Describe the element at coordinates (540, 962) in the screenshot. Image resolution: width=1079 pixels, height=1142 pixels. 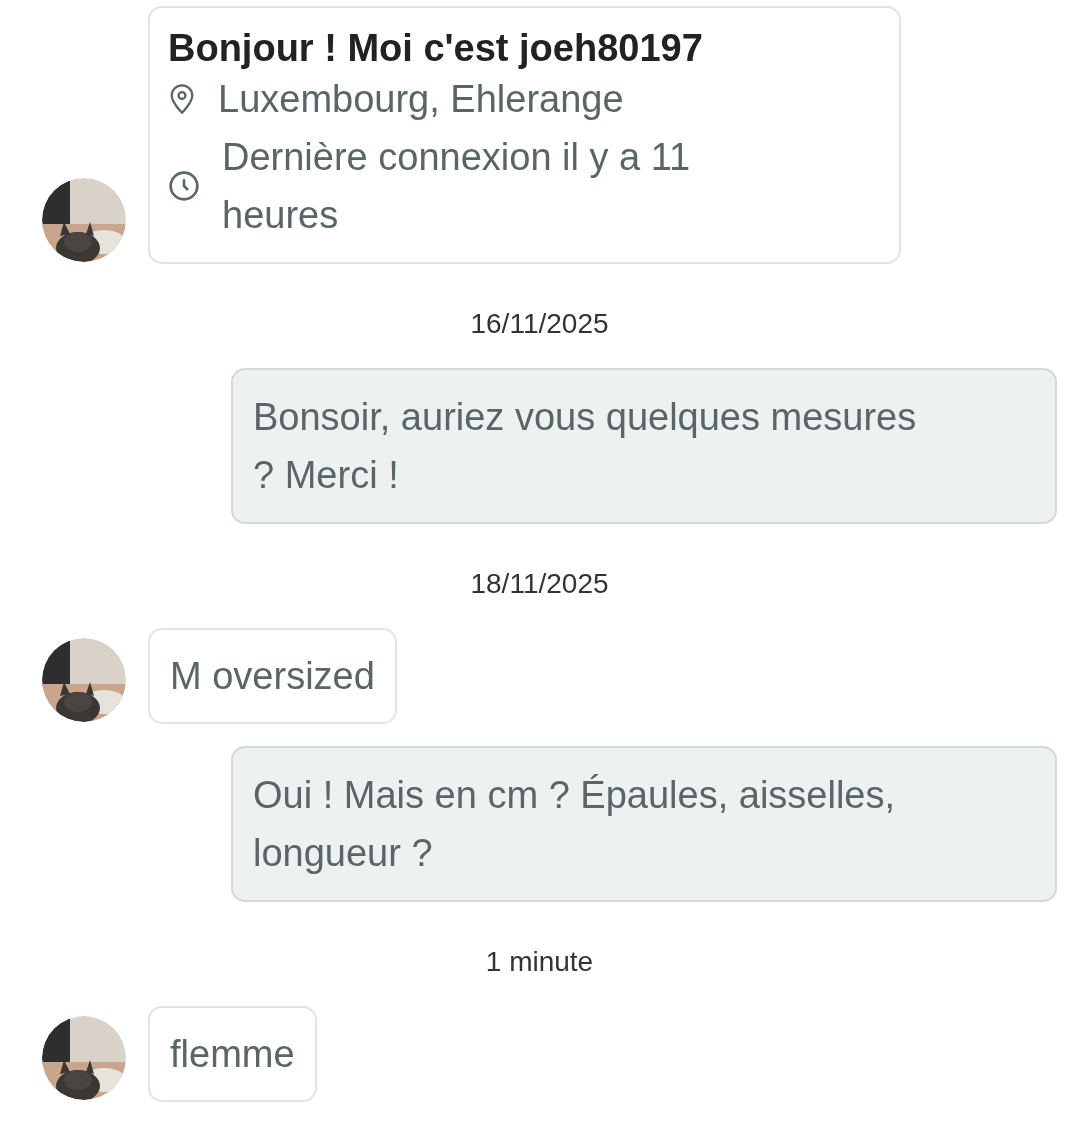
I see `date-separator: 1 minute` at that location.